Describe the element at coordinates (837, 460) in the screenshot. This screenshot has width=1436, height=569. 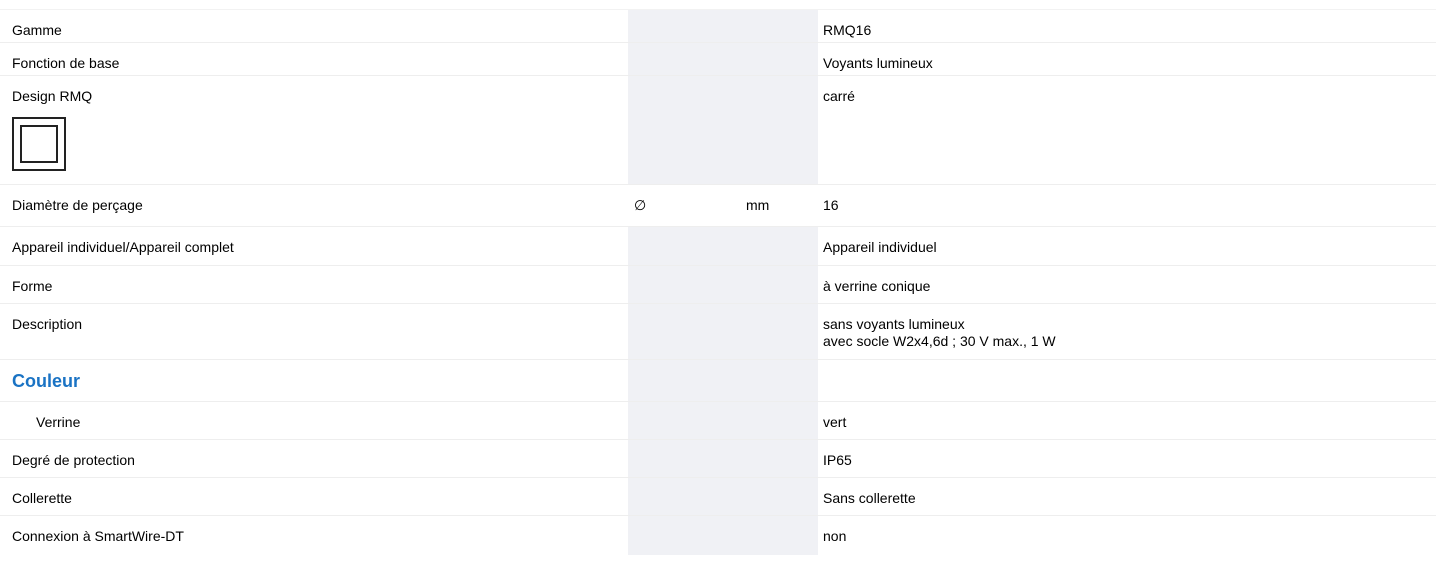
I see `spec-value: IP65` at that location.